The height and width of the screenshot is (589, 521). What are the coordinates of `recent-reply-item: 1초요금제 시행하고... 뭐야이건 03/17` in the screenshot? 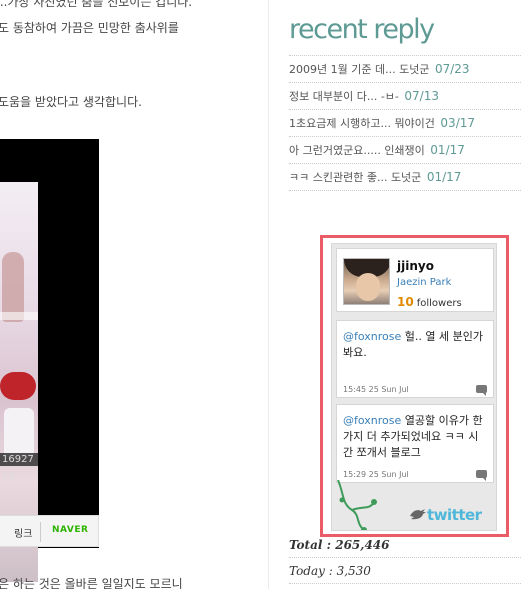 It's located at (405, 123).